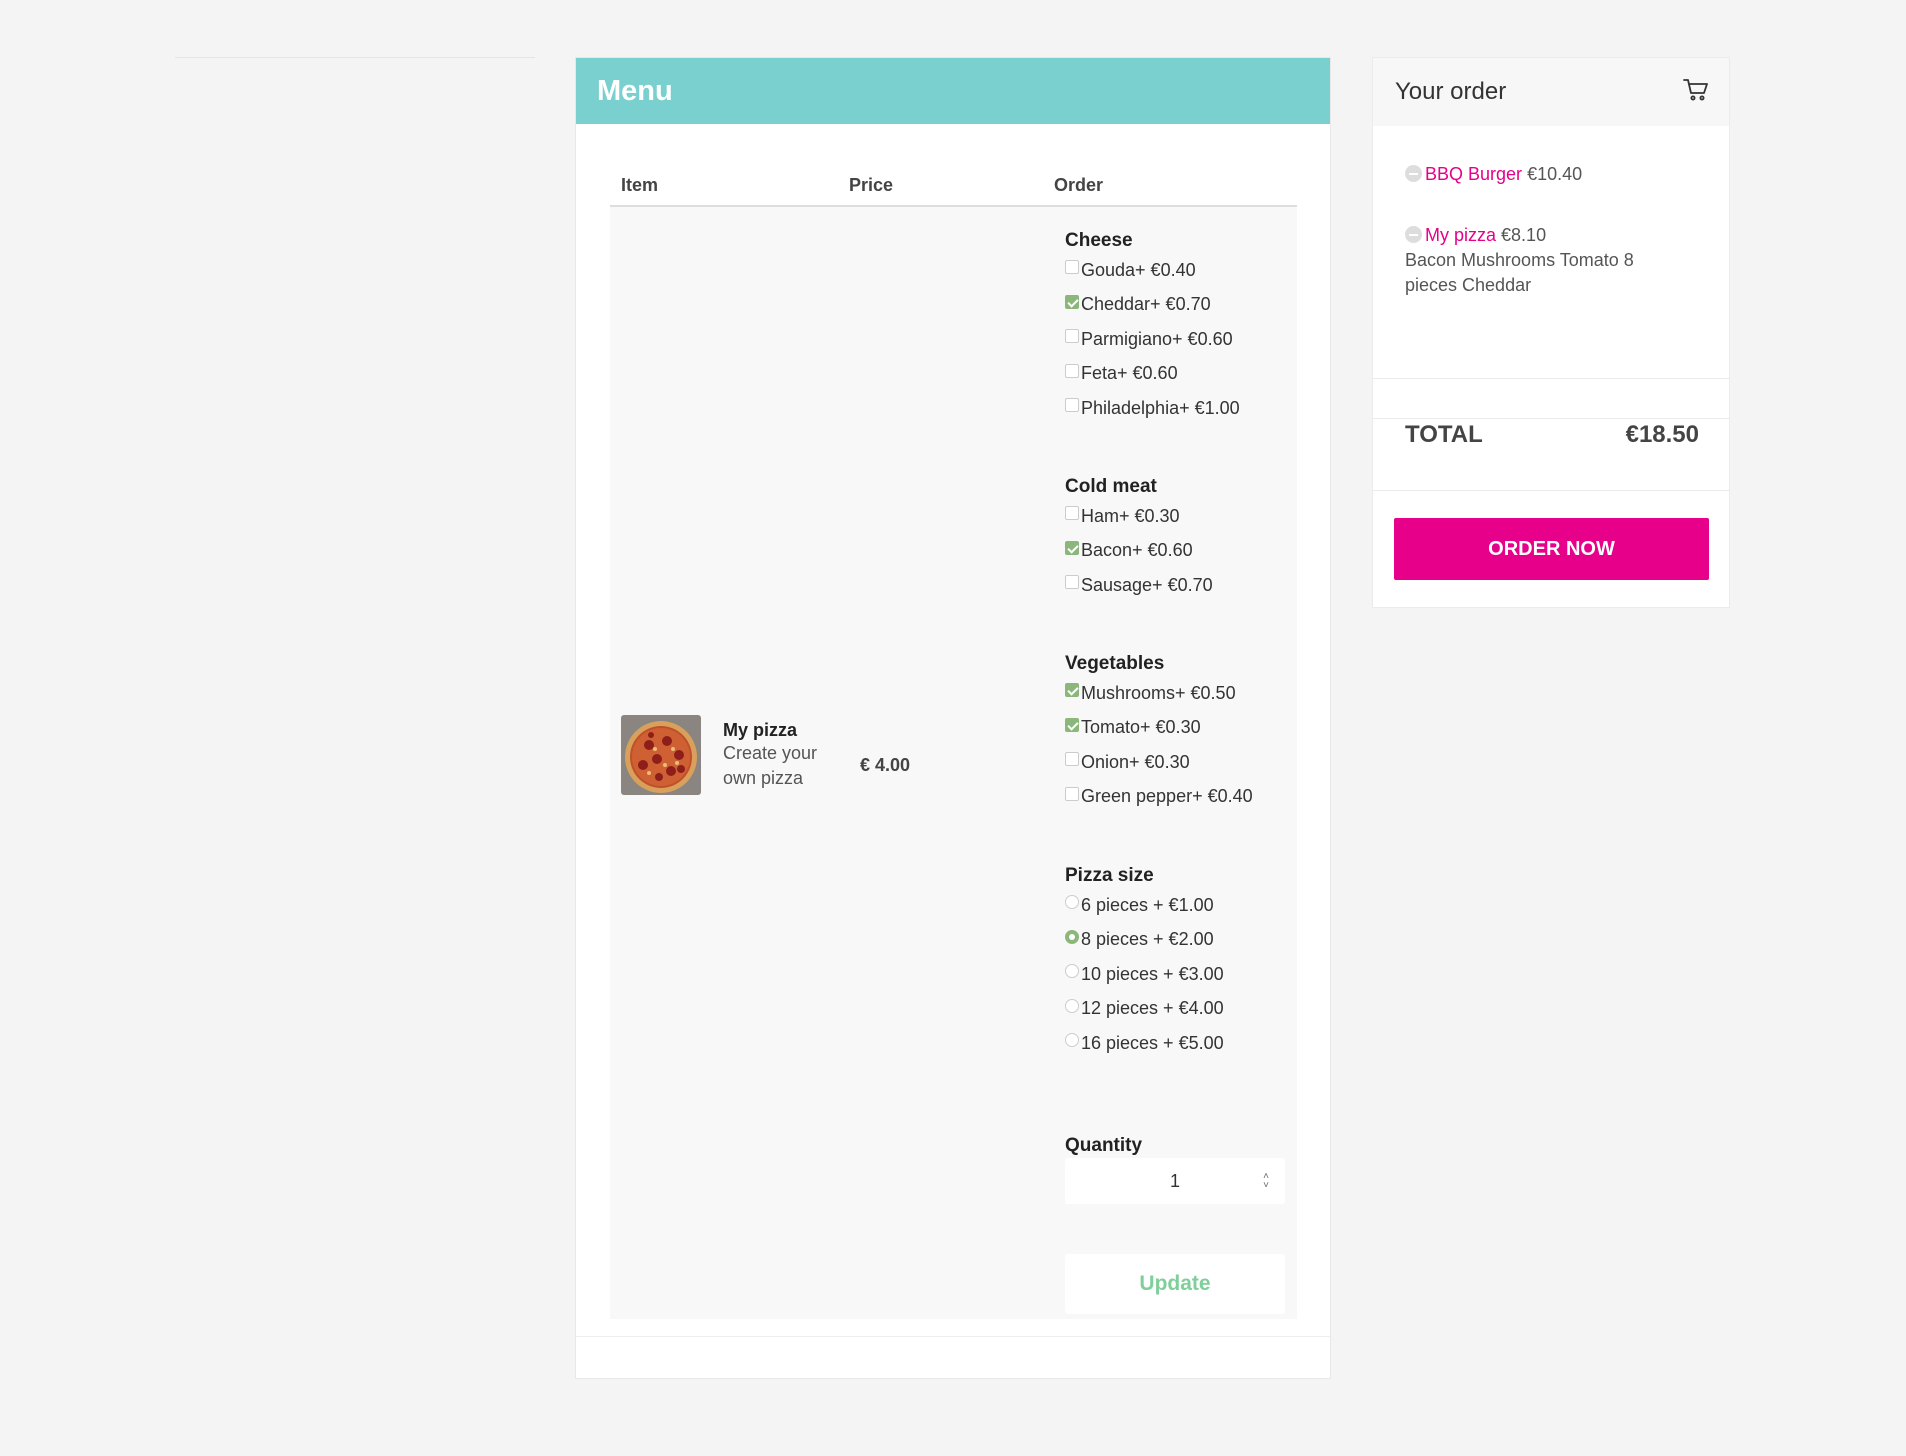 The width and height of the screenshot is (1906, 1456). What do you see at coordinates (1662, 434) in the screenshot?
I see `total-value: €18.50` at bounding box center [1662, 434].